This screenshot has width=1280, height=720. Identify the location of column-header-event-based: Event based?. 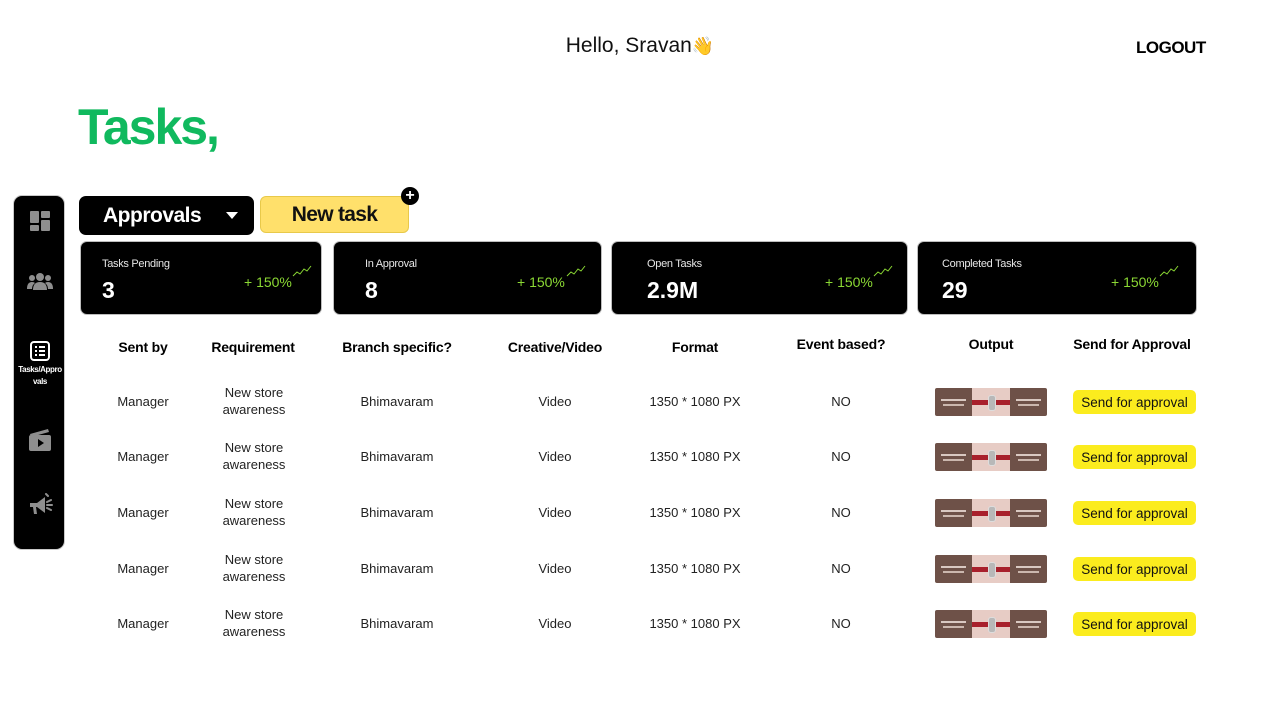
(841, 344).